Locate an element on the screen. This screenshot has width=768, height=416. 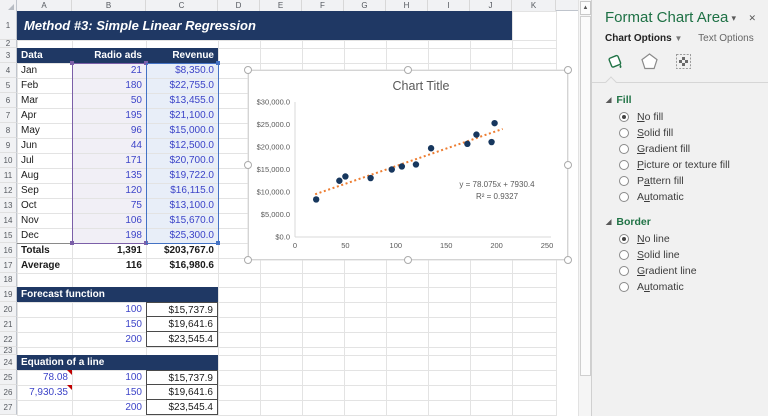
cell-b12: 120 is located at coordinates (109, 190).